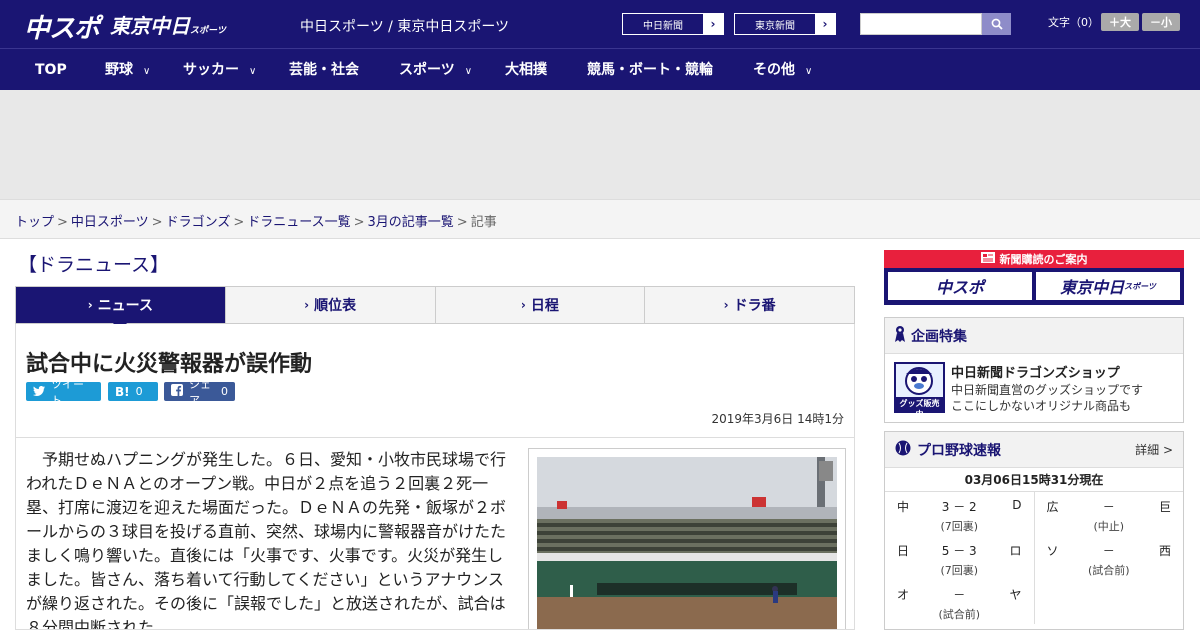 This screenshot has width=1200, height=630. I want to click on game-score: 3 － 2, so click(959, 507).